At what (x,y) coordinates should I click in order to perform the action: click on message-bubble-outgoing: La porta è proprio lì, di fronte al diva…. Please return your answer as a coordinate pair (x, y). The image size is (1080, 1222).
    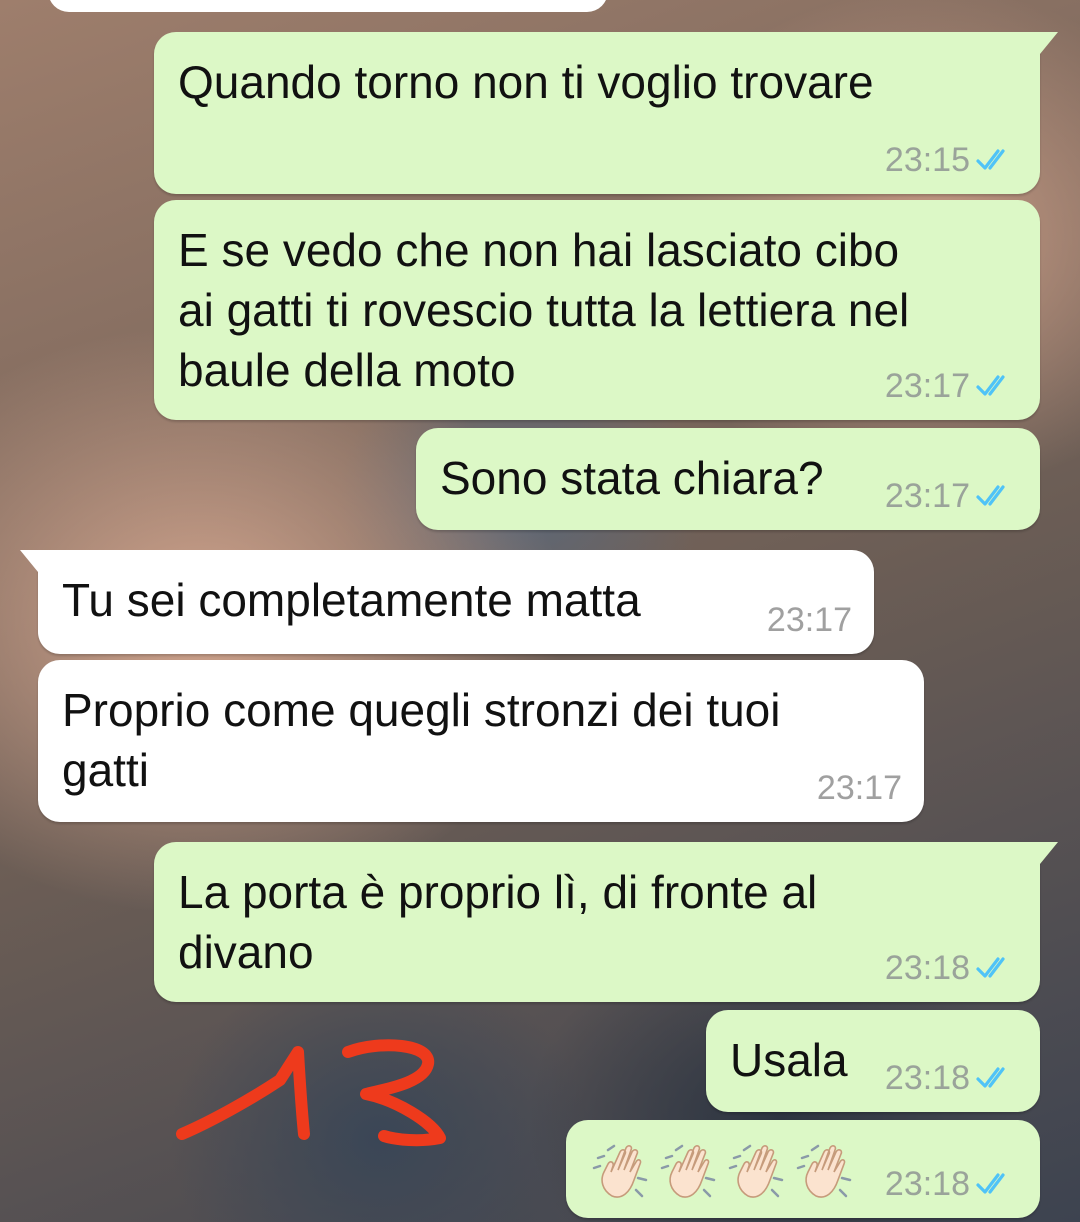
    Looking at the image, I should click on (606, 922).